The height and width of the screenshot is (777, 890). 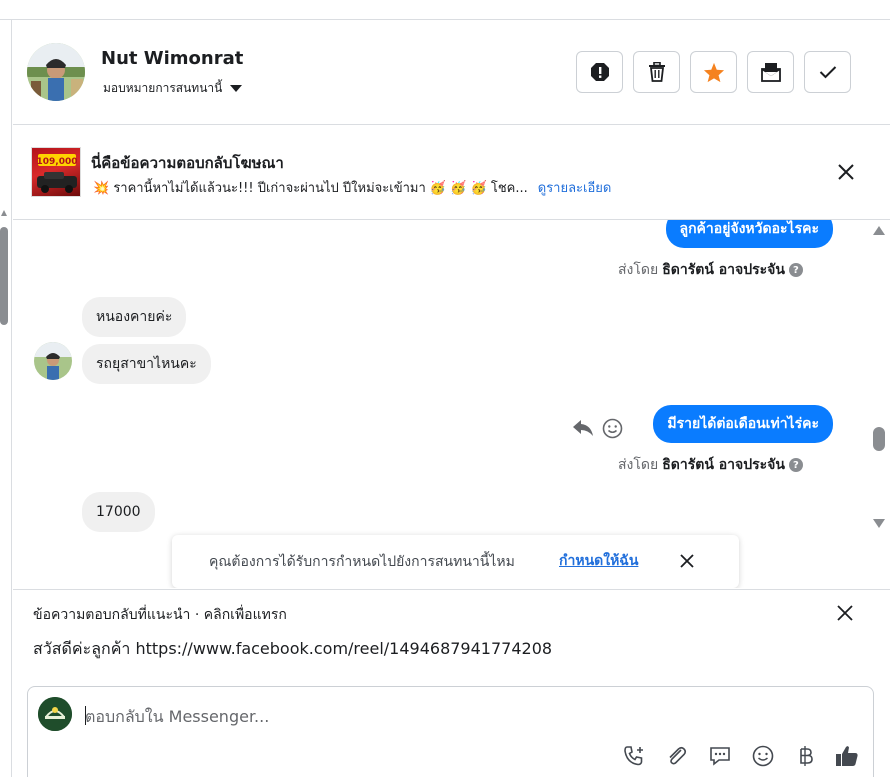 What do you see at coordinates (4, 213) in the screenshot?
I see `left-scroll-up-arrow` at bounding box center [4, 213].